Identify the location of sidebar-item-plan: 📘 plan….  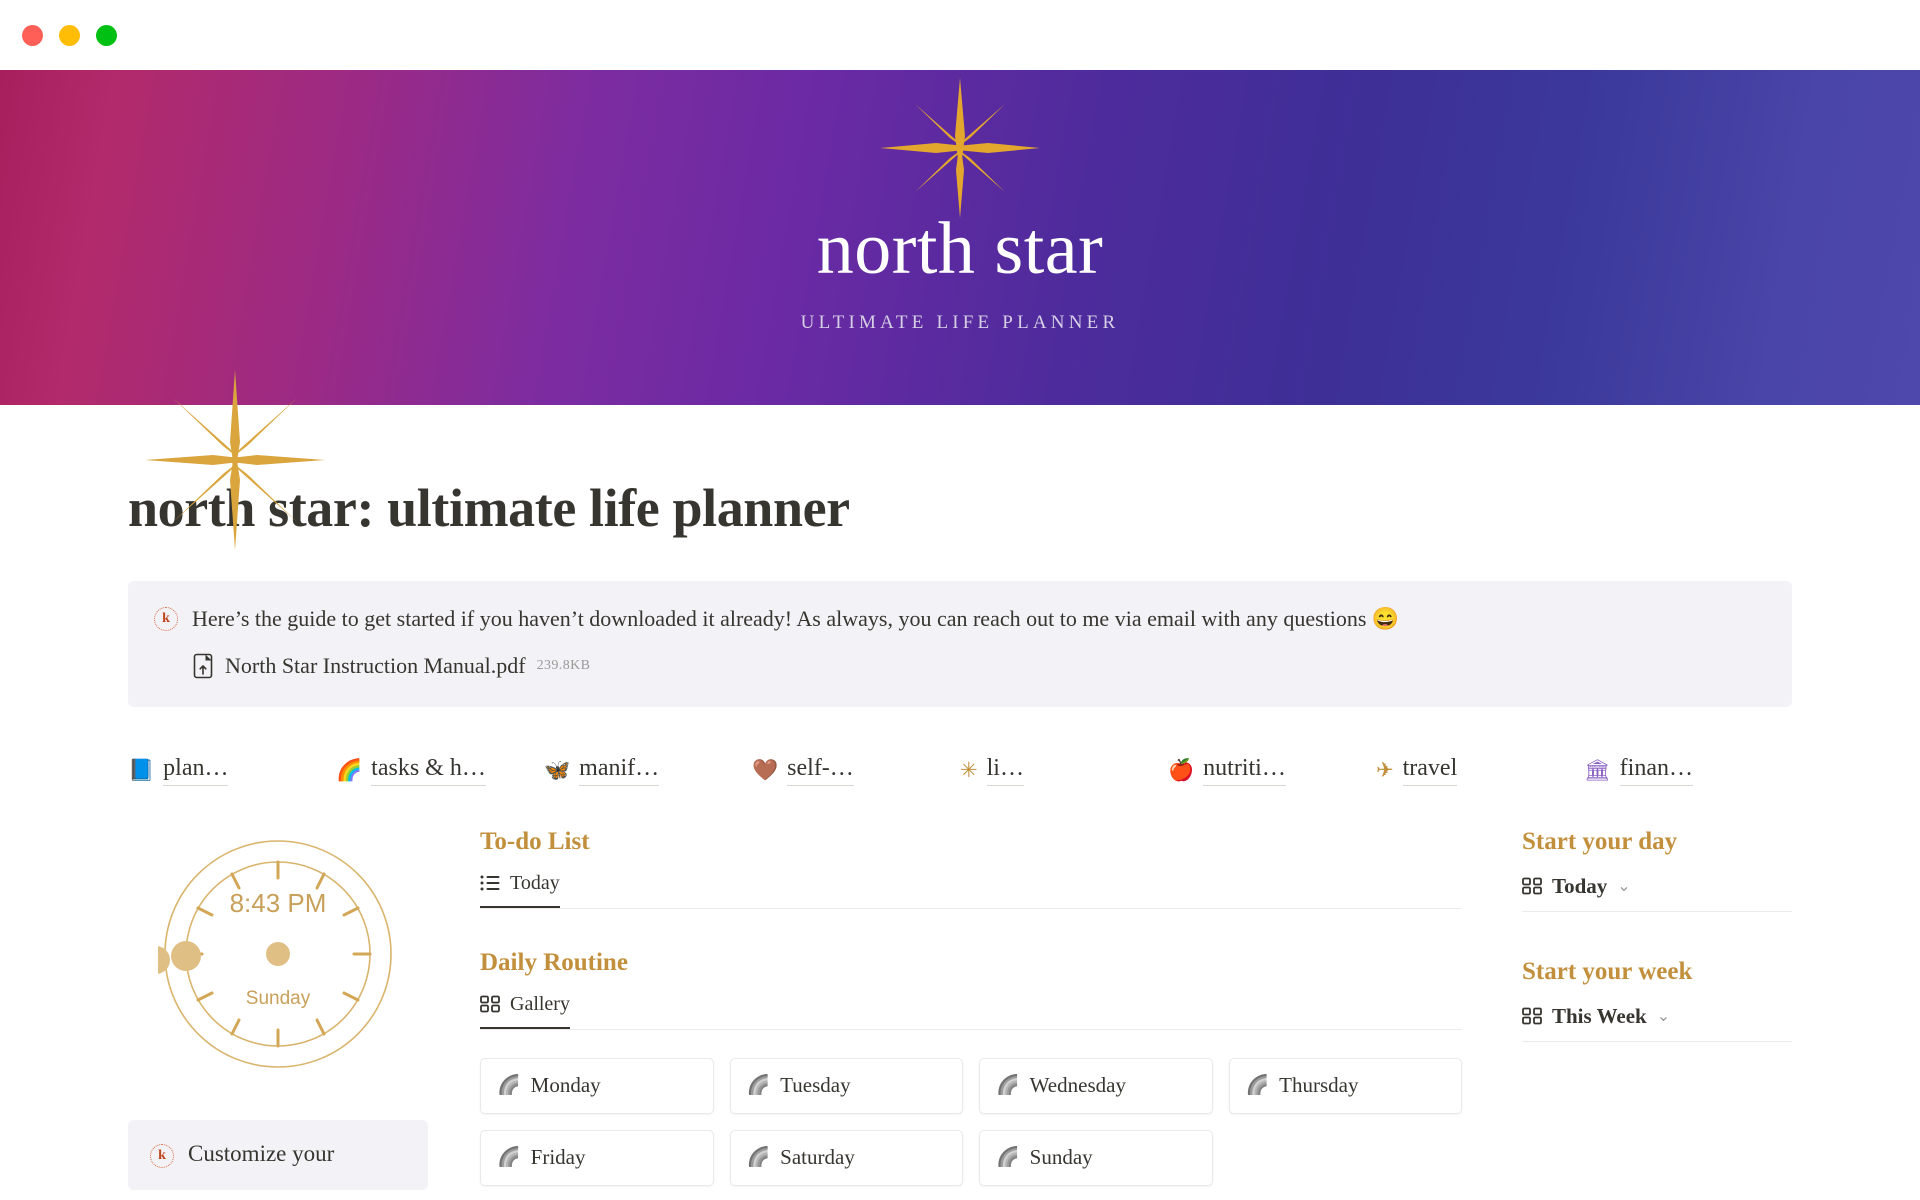
(232, 770).